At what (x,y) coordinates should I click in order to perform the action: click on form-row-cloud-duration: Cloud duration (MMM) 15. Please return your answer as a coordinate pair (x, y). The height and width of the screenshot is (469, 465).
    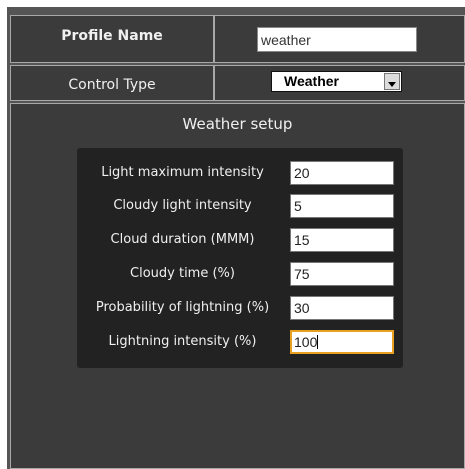
    Looking at the image, I should click on (240, 240).